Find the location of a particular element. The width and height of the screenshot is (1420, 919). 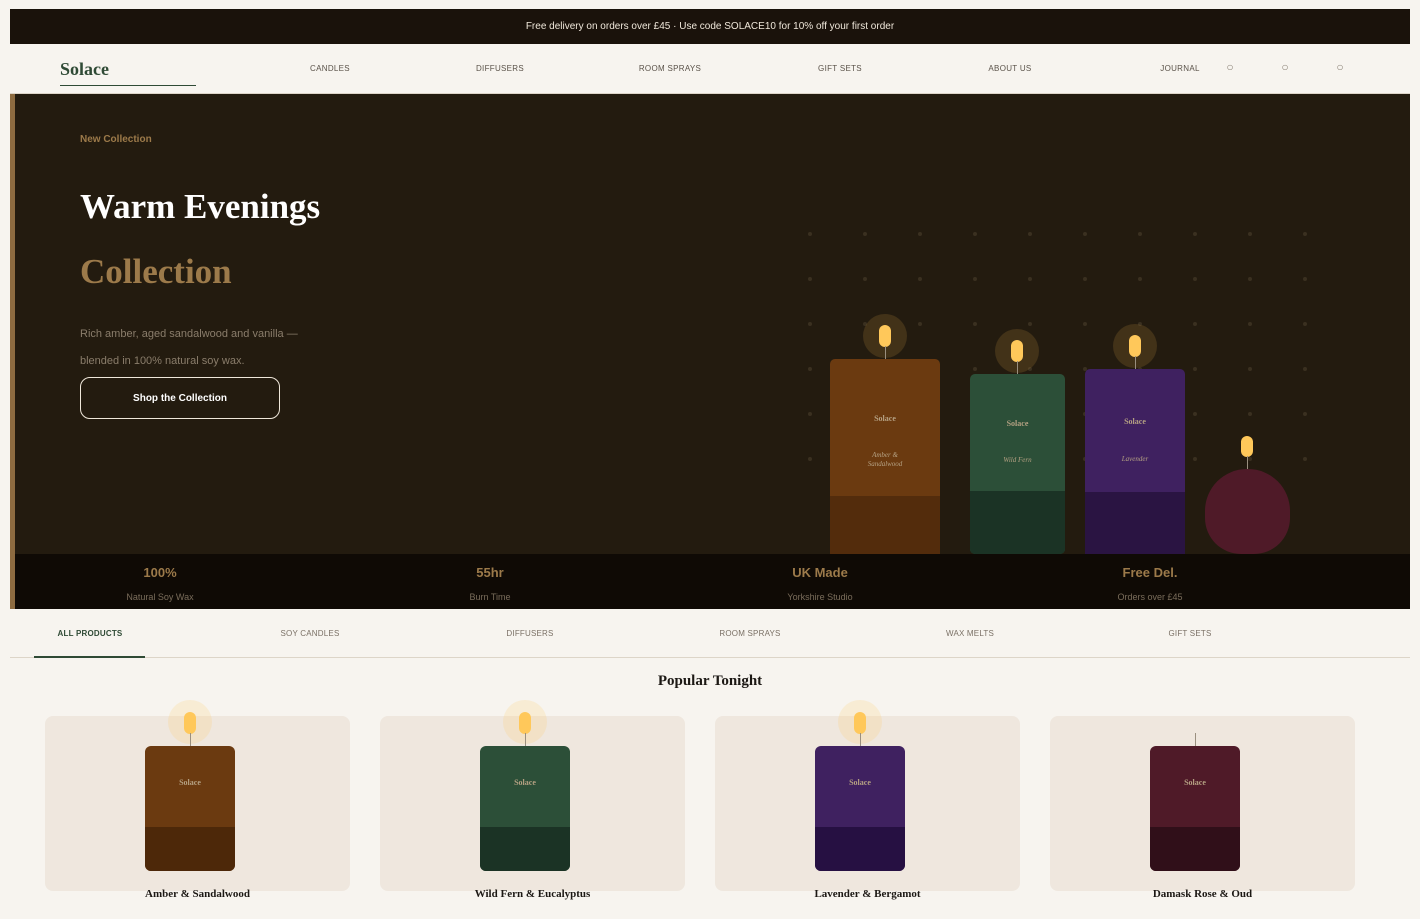

hero-description-line: blended in 100% natural soy wax. is located at coordinates (162, 361).